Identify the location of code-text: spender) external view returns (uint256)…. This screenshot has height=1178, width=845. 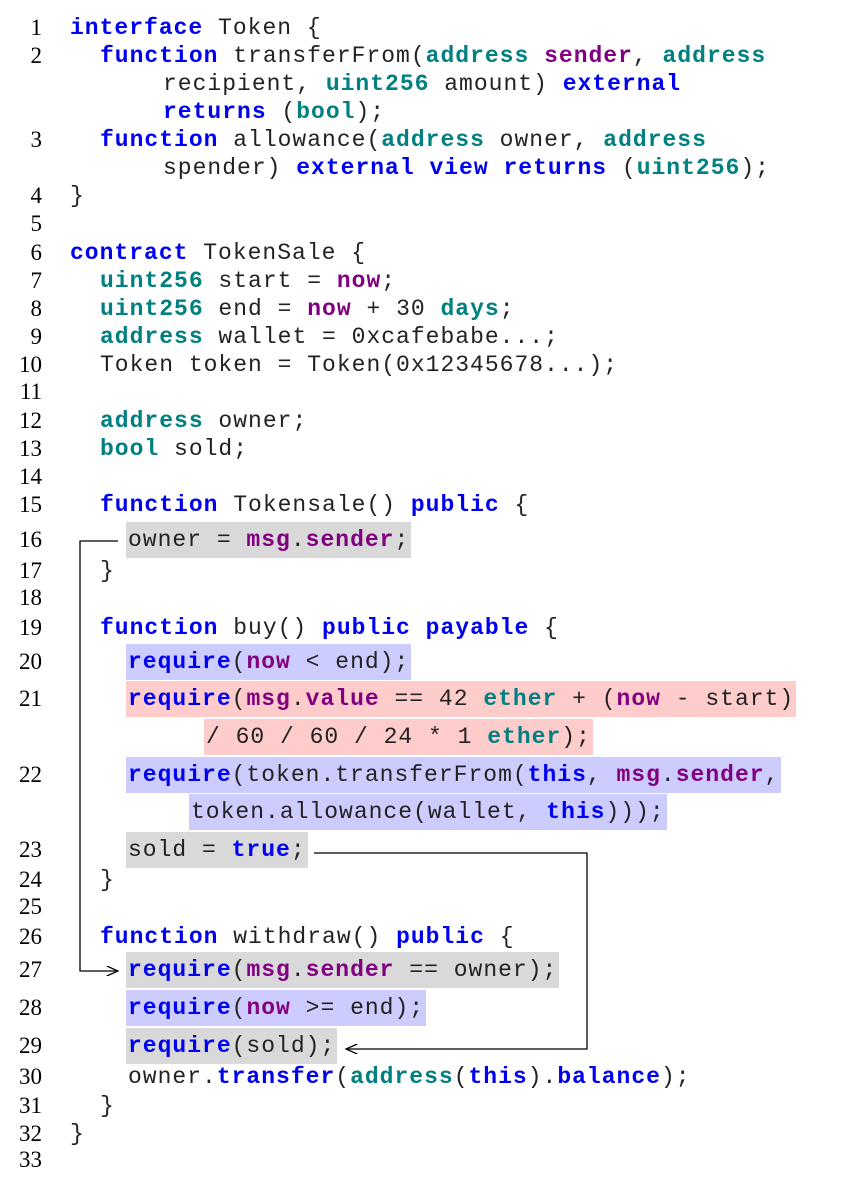
(466, 168).